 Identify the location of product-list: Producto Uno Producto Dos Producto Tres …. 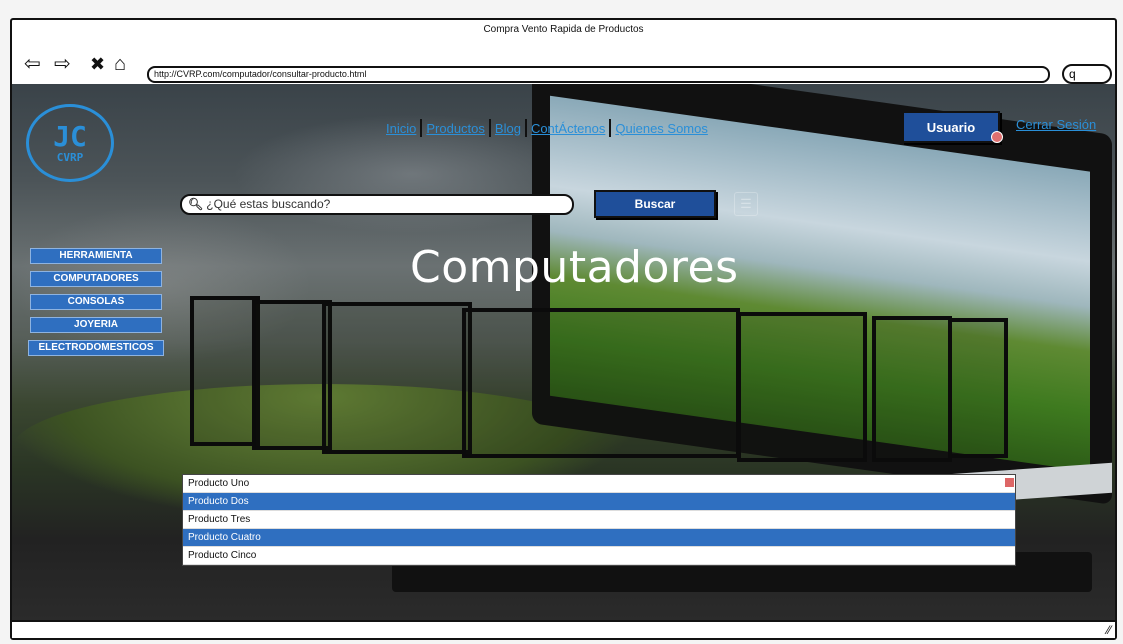
(599, 520).